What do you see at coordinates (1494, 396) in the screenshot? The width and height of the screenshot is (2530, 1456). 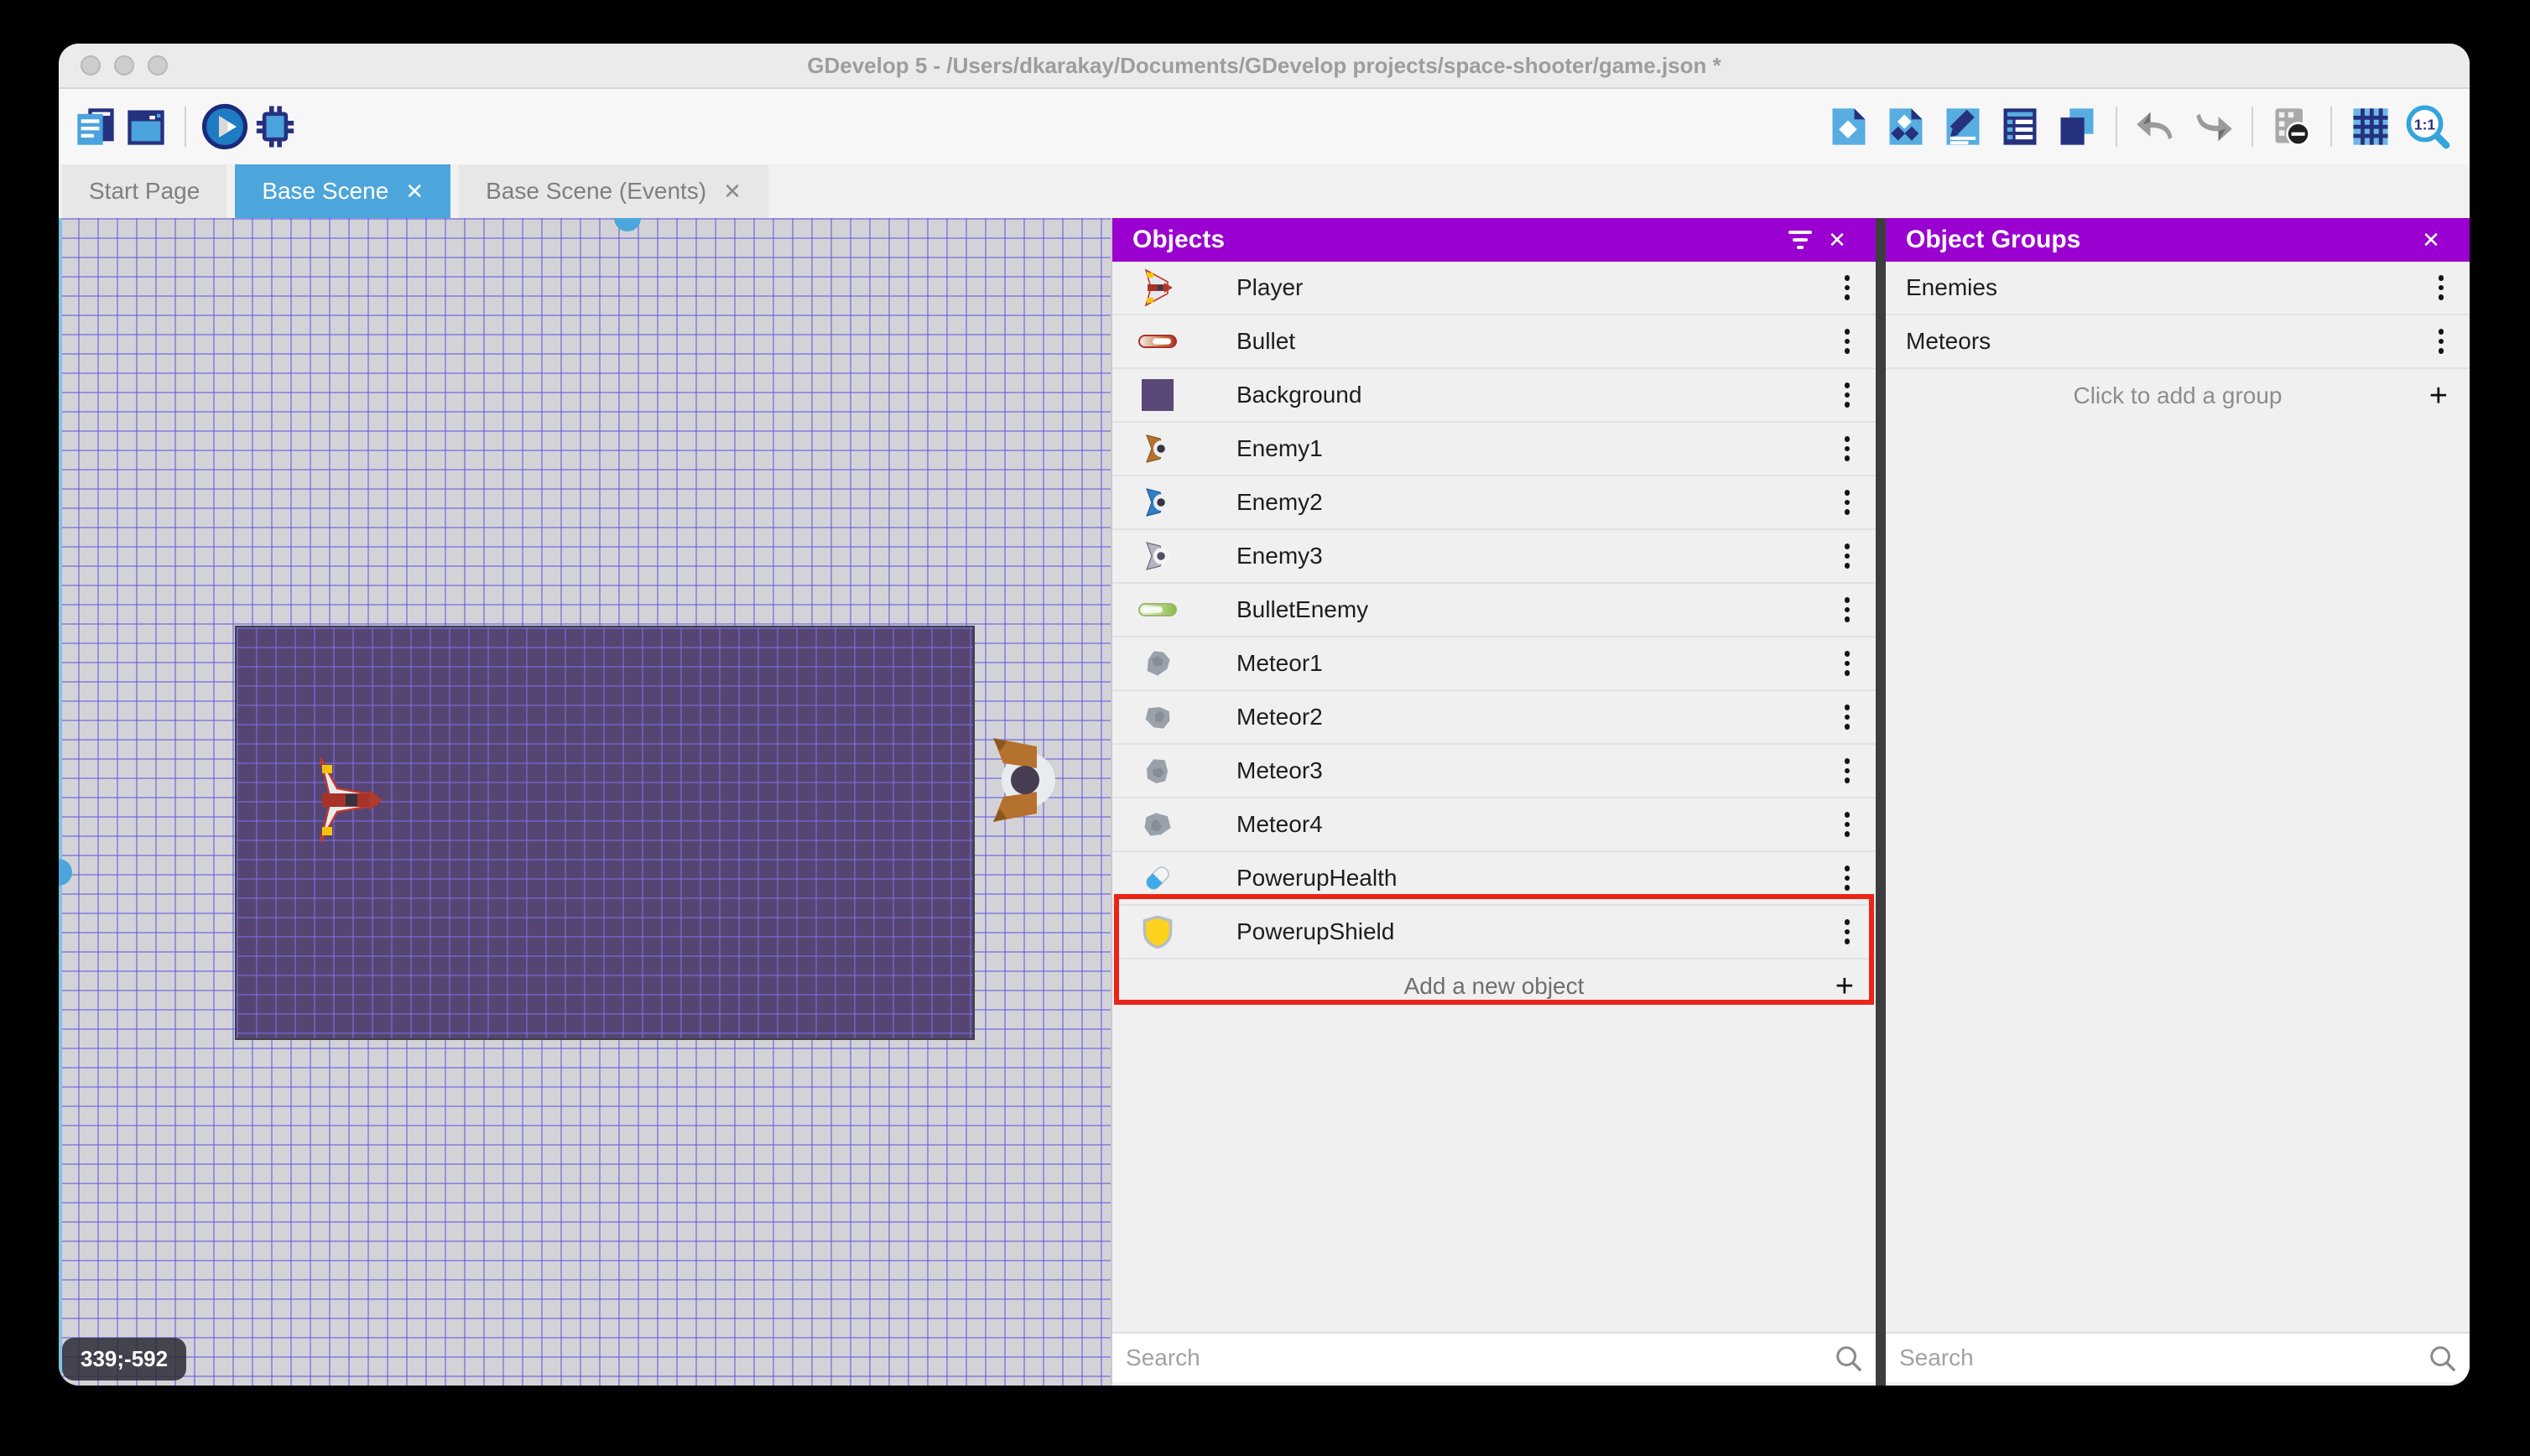 I see `object-row-background: Background` at bounding box center [1494, 396].